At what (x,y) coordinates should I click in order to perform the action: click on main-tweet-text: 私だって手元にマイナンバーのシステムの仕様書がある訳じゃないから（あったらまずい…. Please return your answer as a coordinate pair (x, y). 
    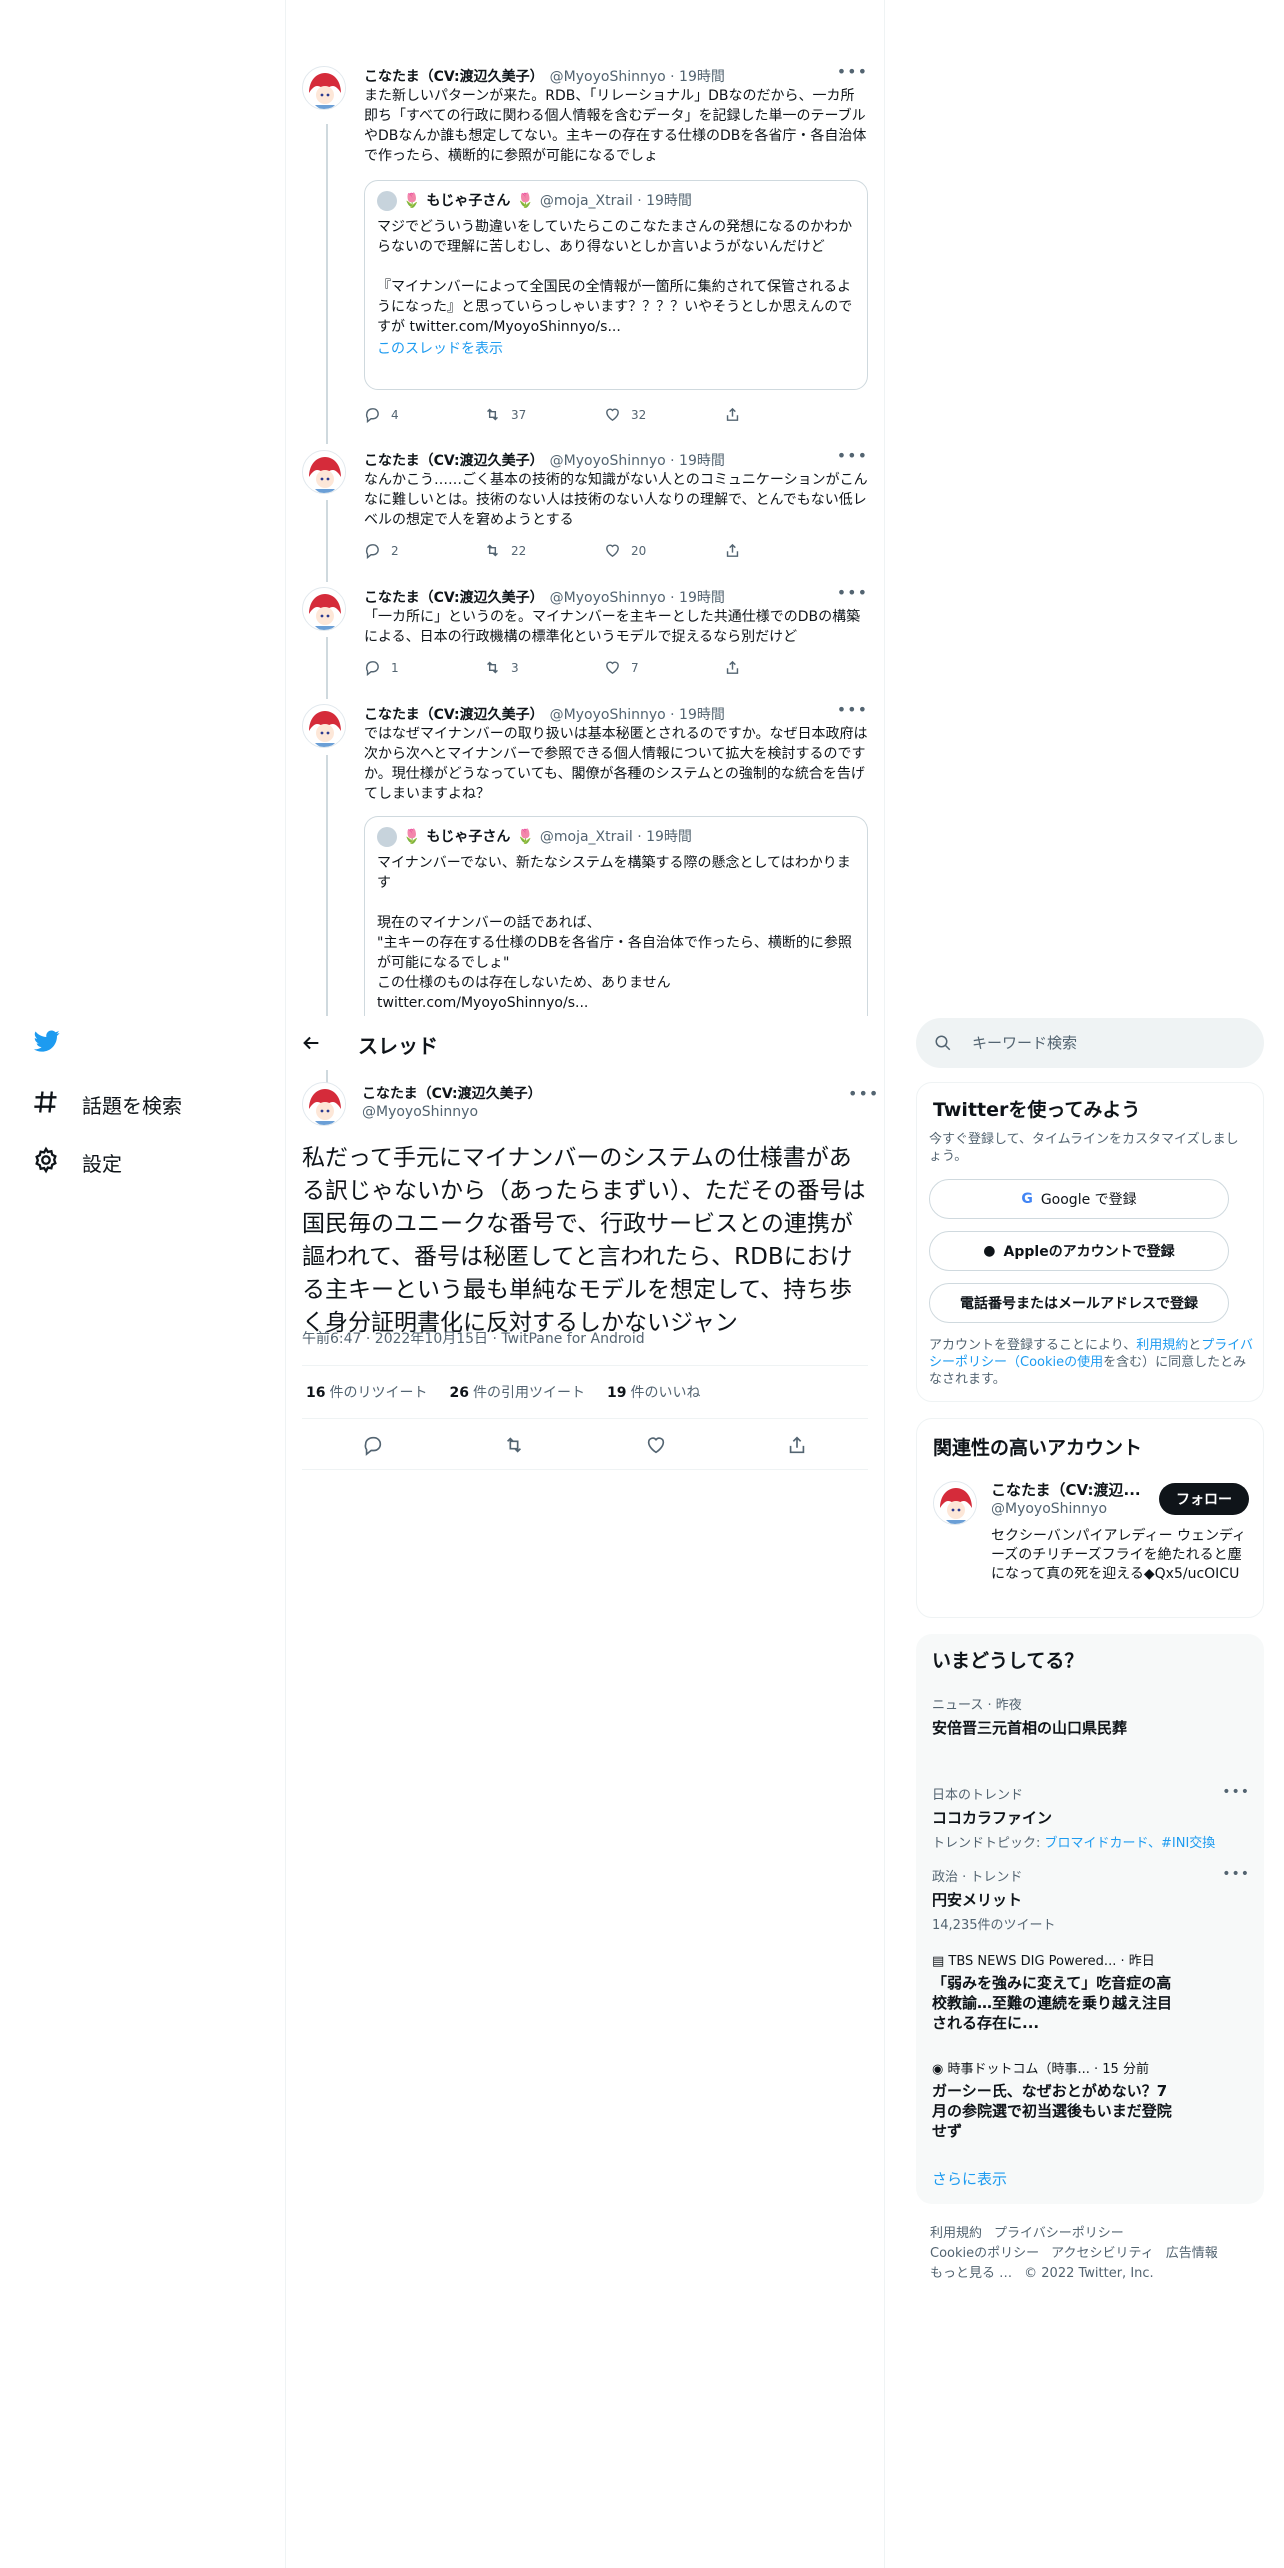
    Looking at the image, I should click on (584, 1240).